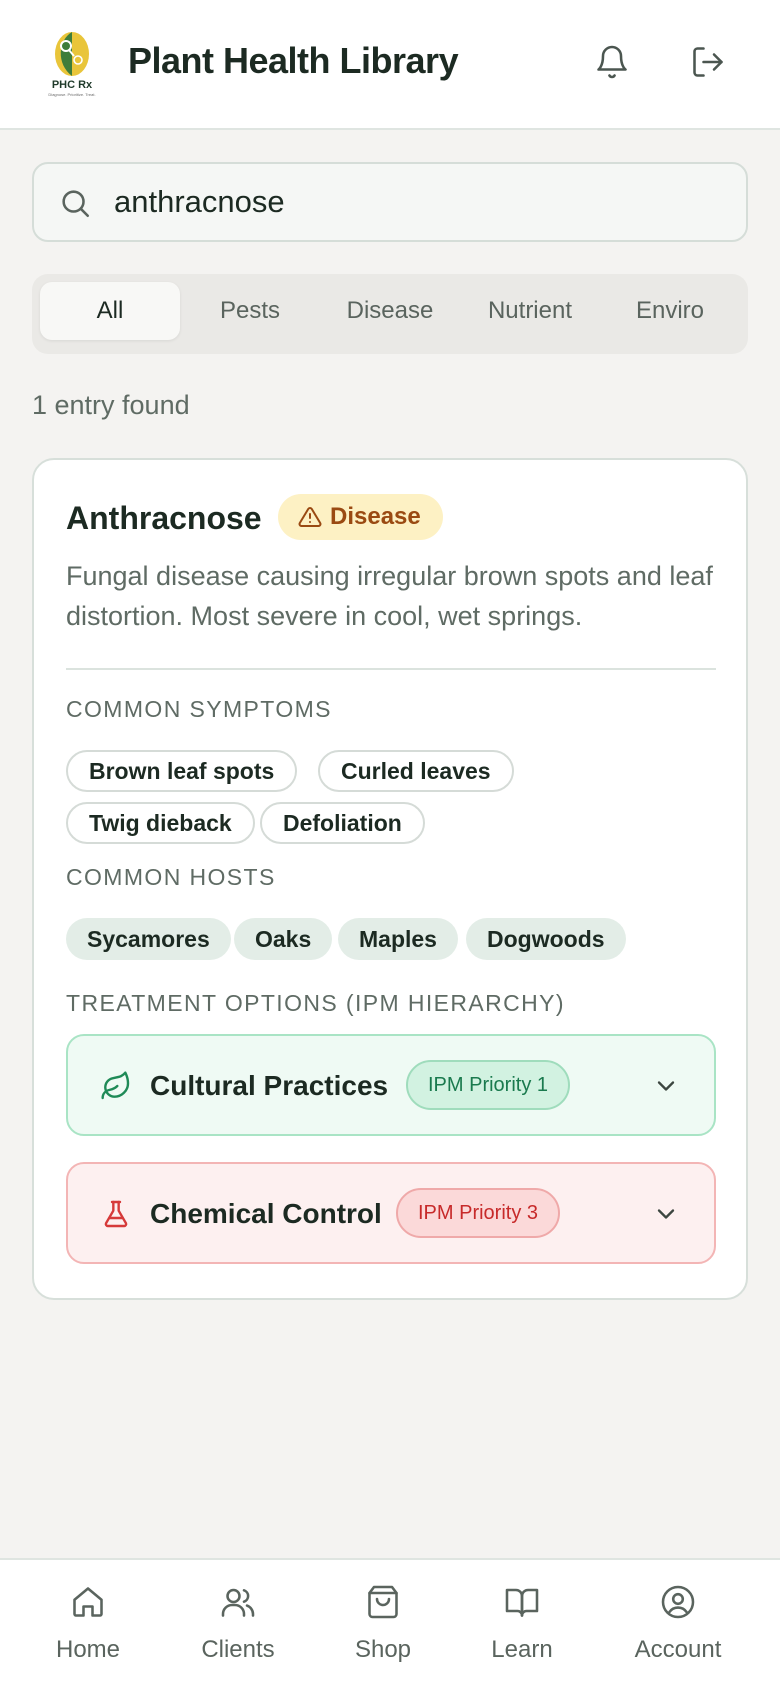 This screenshot has height=1688, width=780. I want to click on symptom-chip: Brown leaf spots, so click(182, 771).